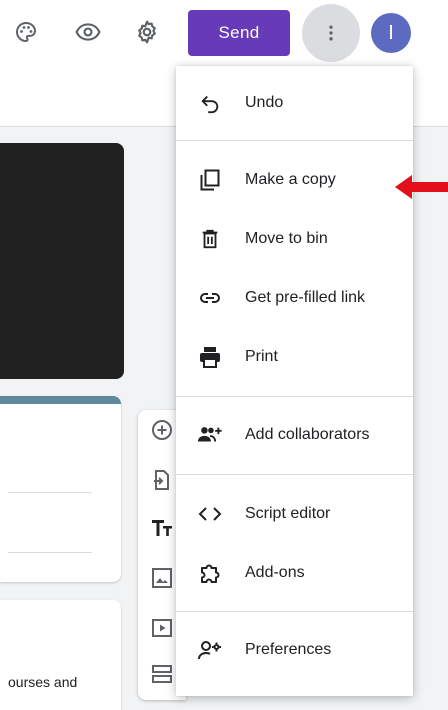 The width and height of the screenshot is (448, 710). I want to click on menu-item-label: Make a copy, so click(290, 179).